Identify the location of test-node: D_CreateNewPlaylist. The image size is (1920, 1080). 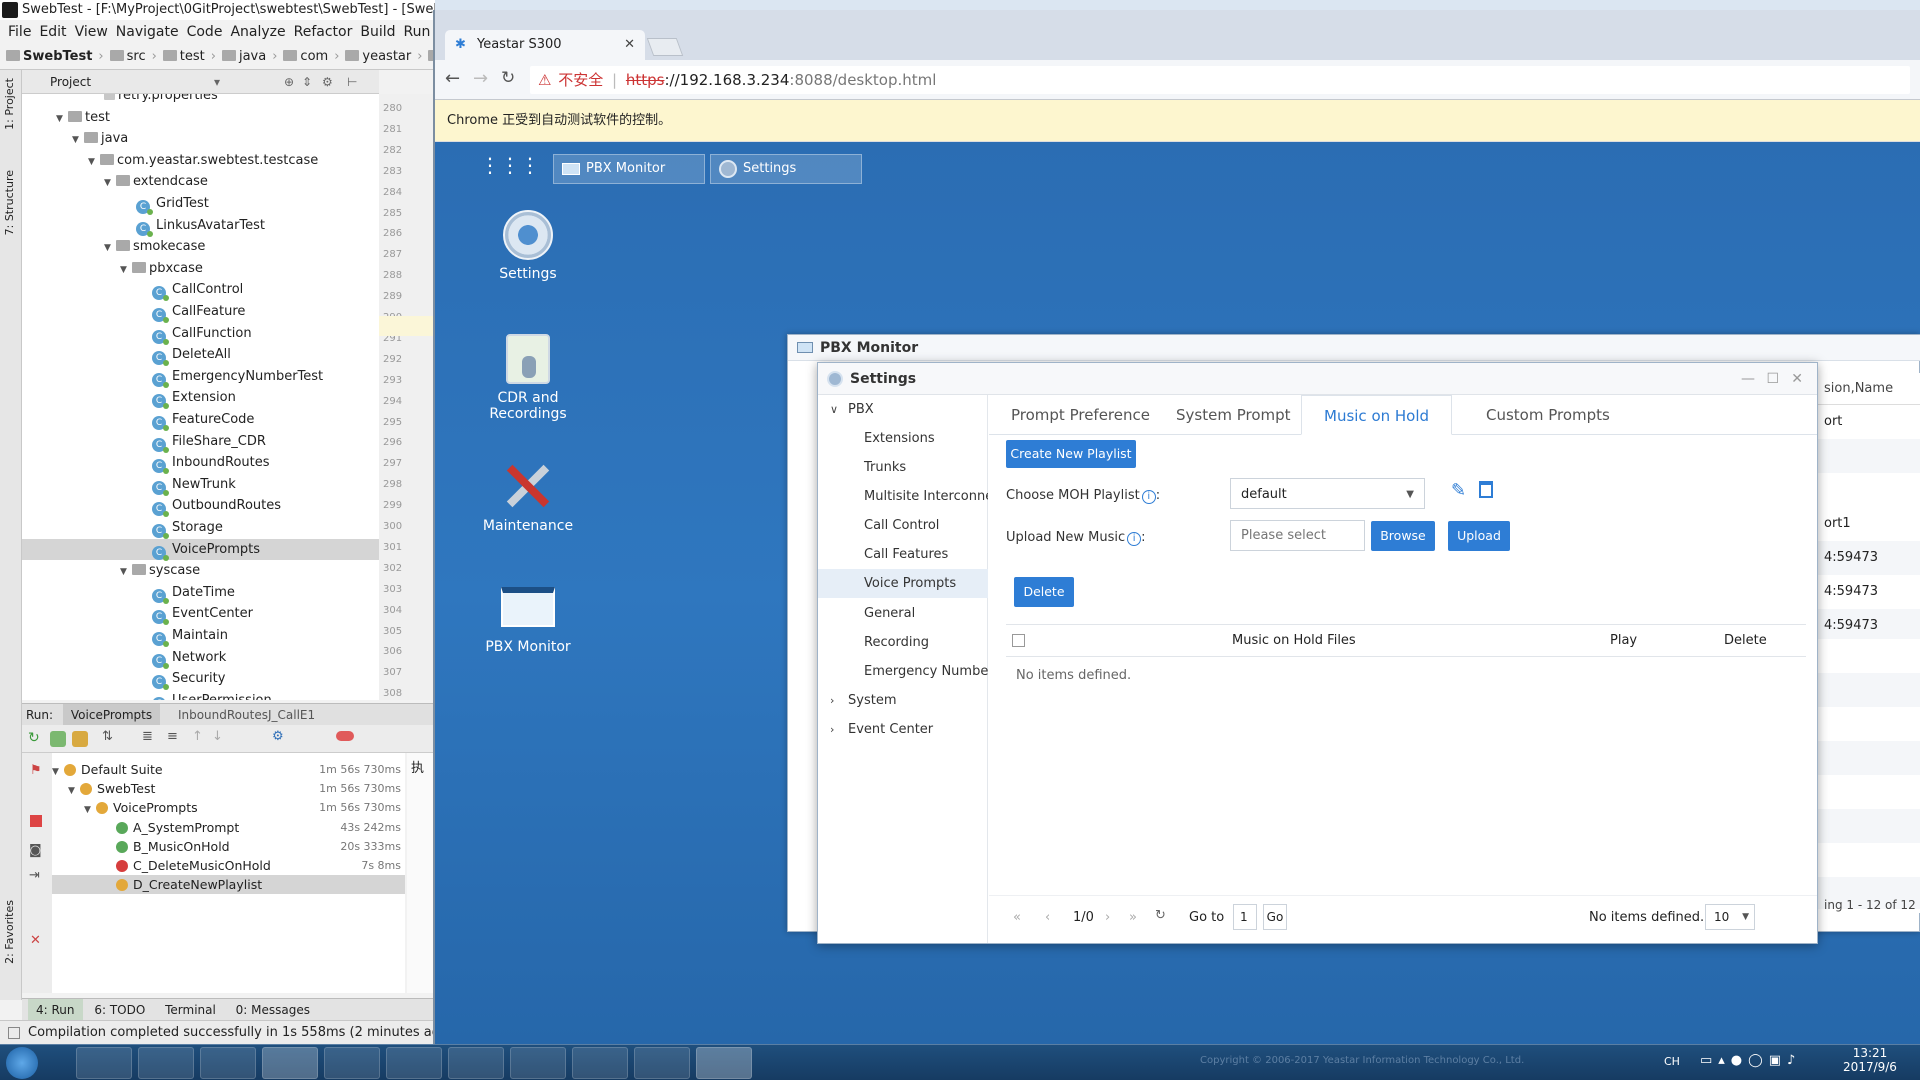
(228, 885).